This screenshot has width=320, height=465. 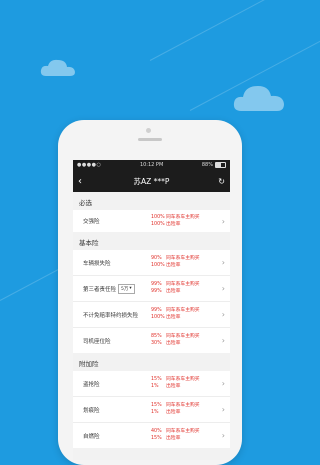 I want to click on rate-group: 100% 同车系车主购买 100% 出险率, so click(x=185, y=221).